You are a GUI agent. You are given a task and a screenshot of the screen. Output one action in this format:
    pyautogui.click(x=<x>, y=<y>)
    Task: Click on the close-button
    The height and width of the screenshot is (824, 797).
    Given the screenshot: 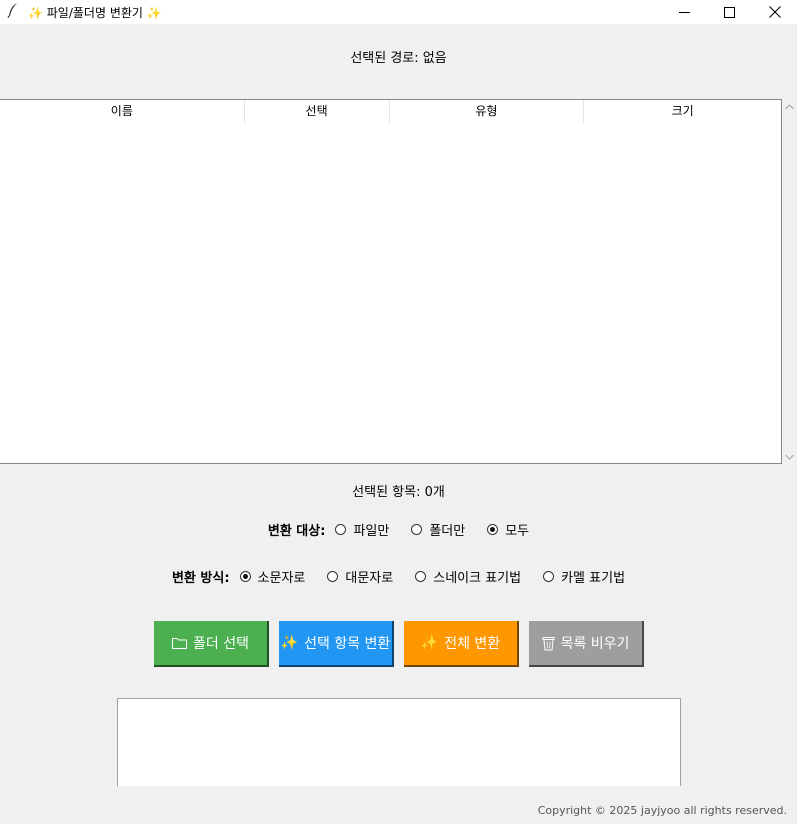 What is the action you would take?
    pyautogui.click(x=774, y=12)
    